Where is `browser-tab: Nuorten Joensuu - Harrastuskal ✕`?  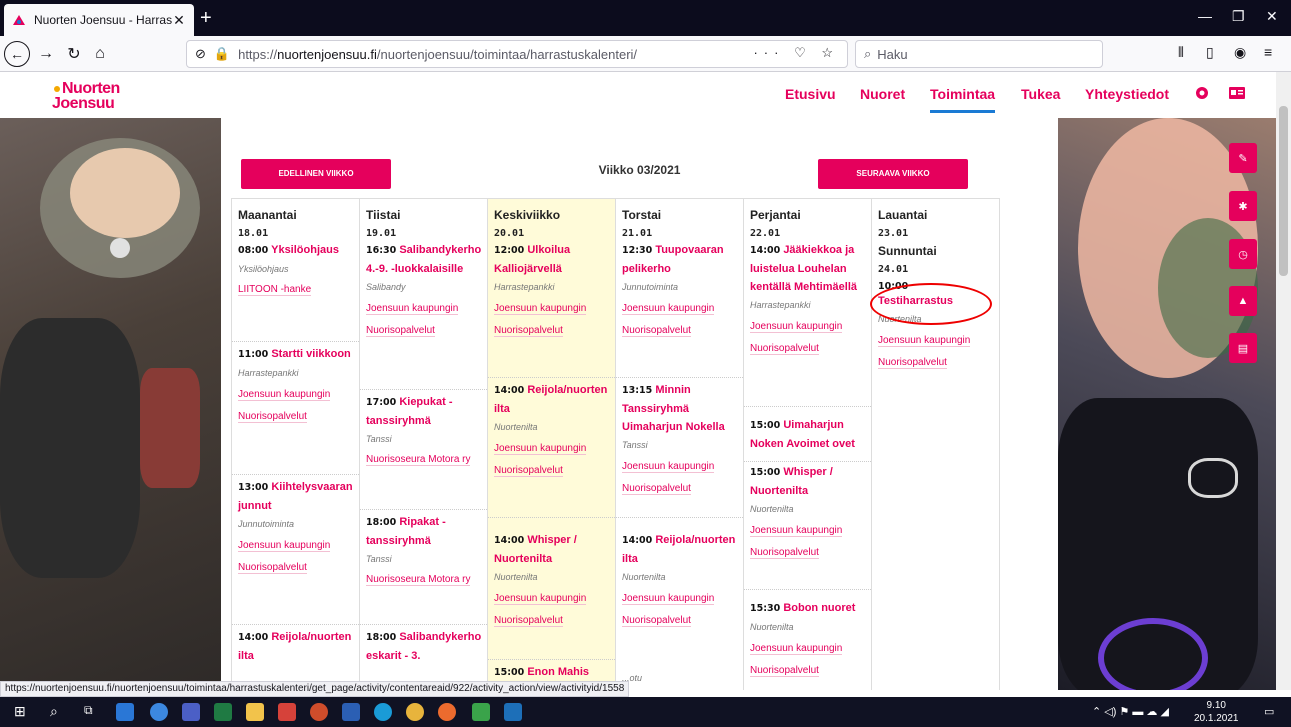 browser-tab: Nuorten Joensuu - Harrastuskal ✕ is located at coordinates (99, 20).